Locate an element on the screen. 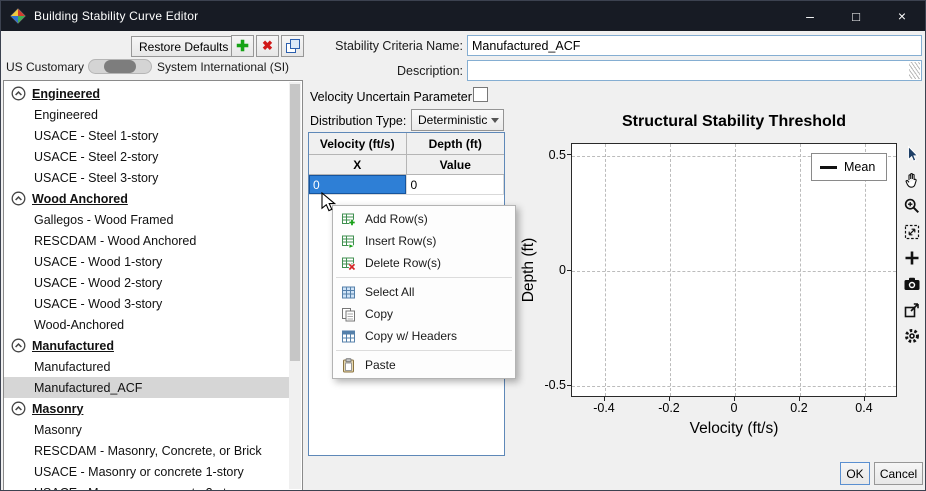 This screenshot has width=926, height=491. export-icon is located at coordinates (912, 310).